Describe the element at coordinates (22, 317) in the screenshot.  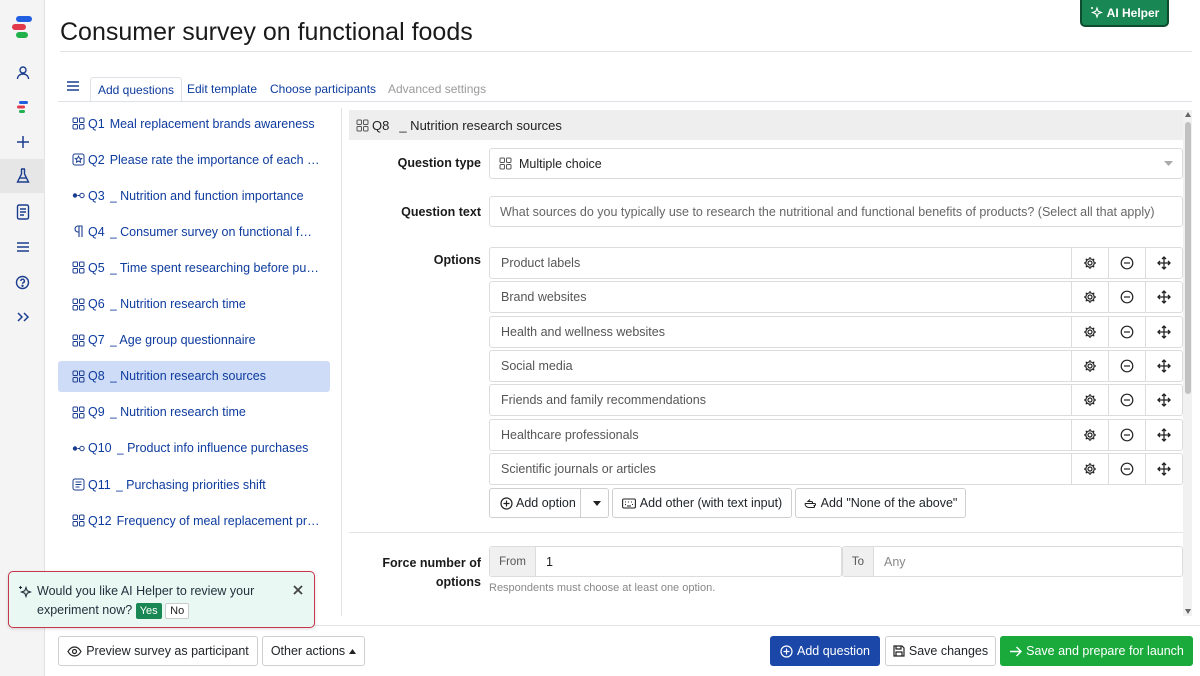
I see `expand-chevrons-icon` at that location.